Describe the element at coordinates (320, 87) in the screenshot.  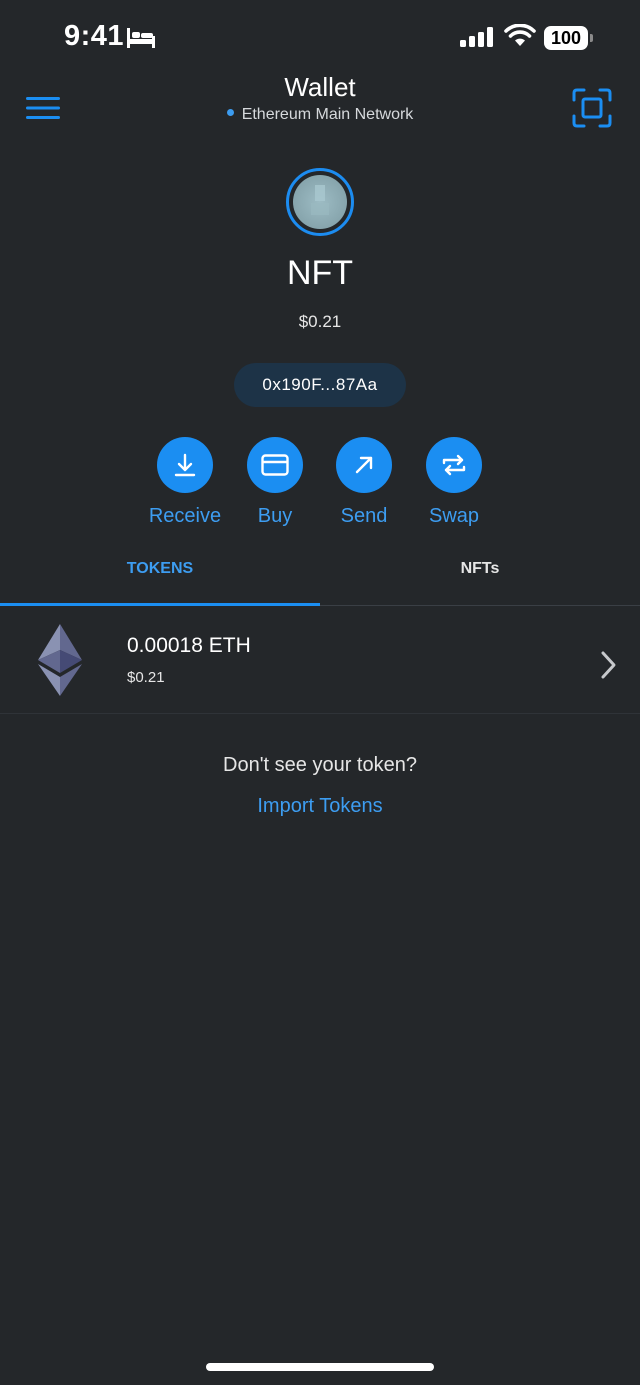
I see `page-title: Wallet` at that location.